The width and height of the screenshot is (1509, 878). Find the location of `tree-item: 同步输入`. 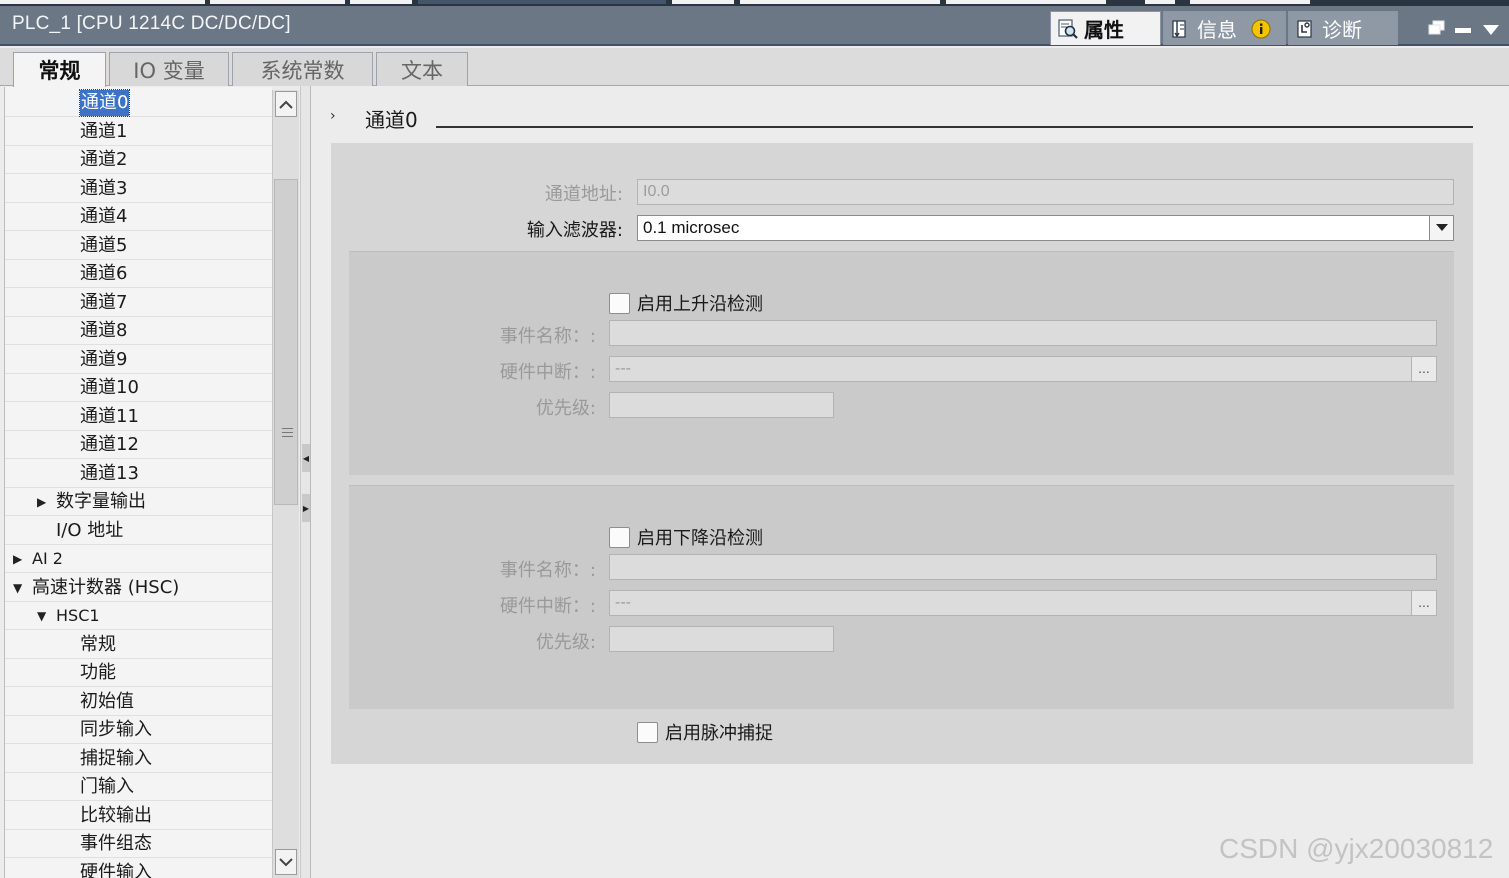

tree-item: 同步输入 is located at coordinates (138, 730).